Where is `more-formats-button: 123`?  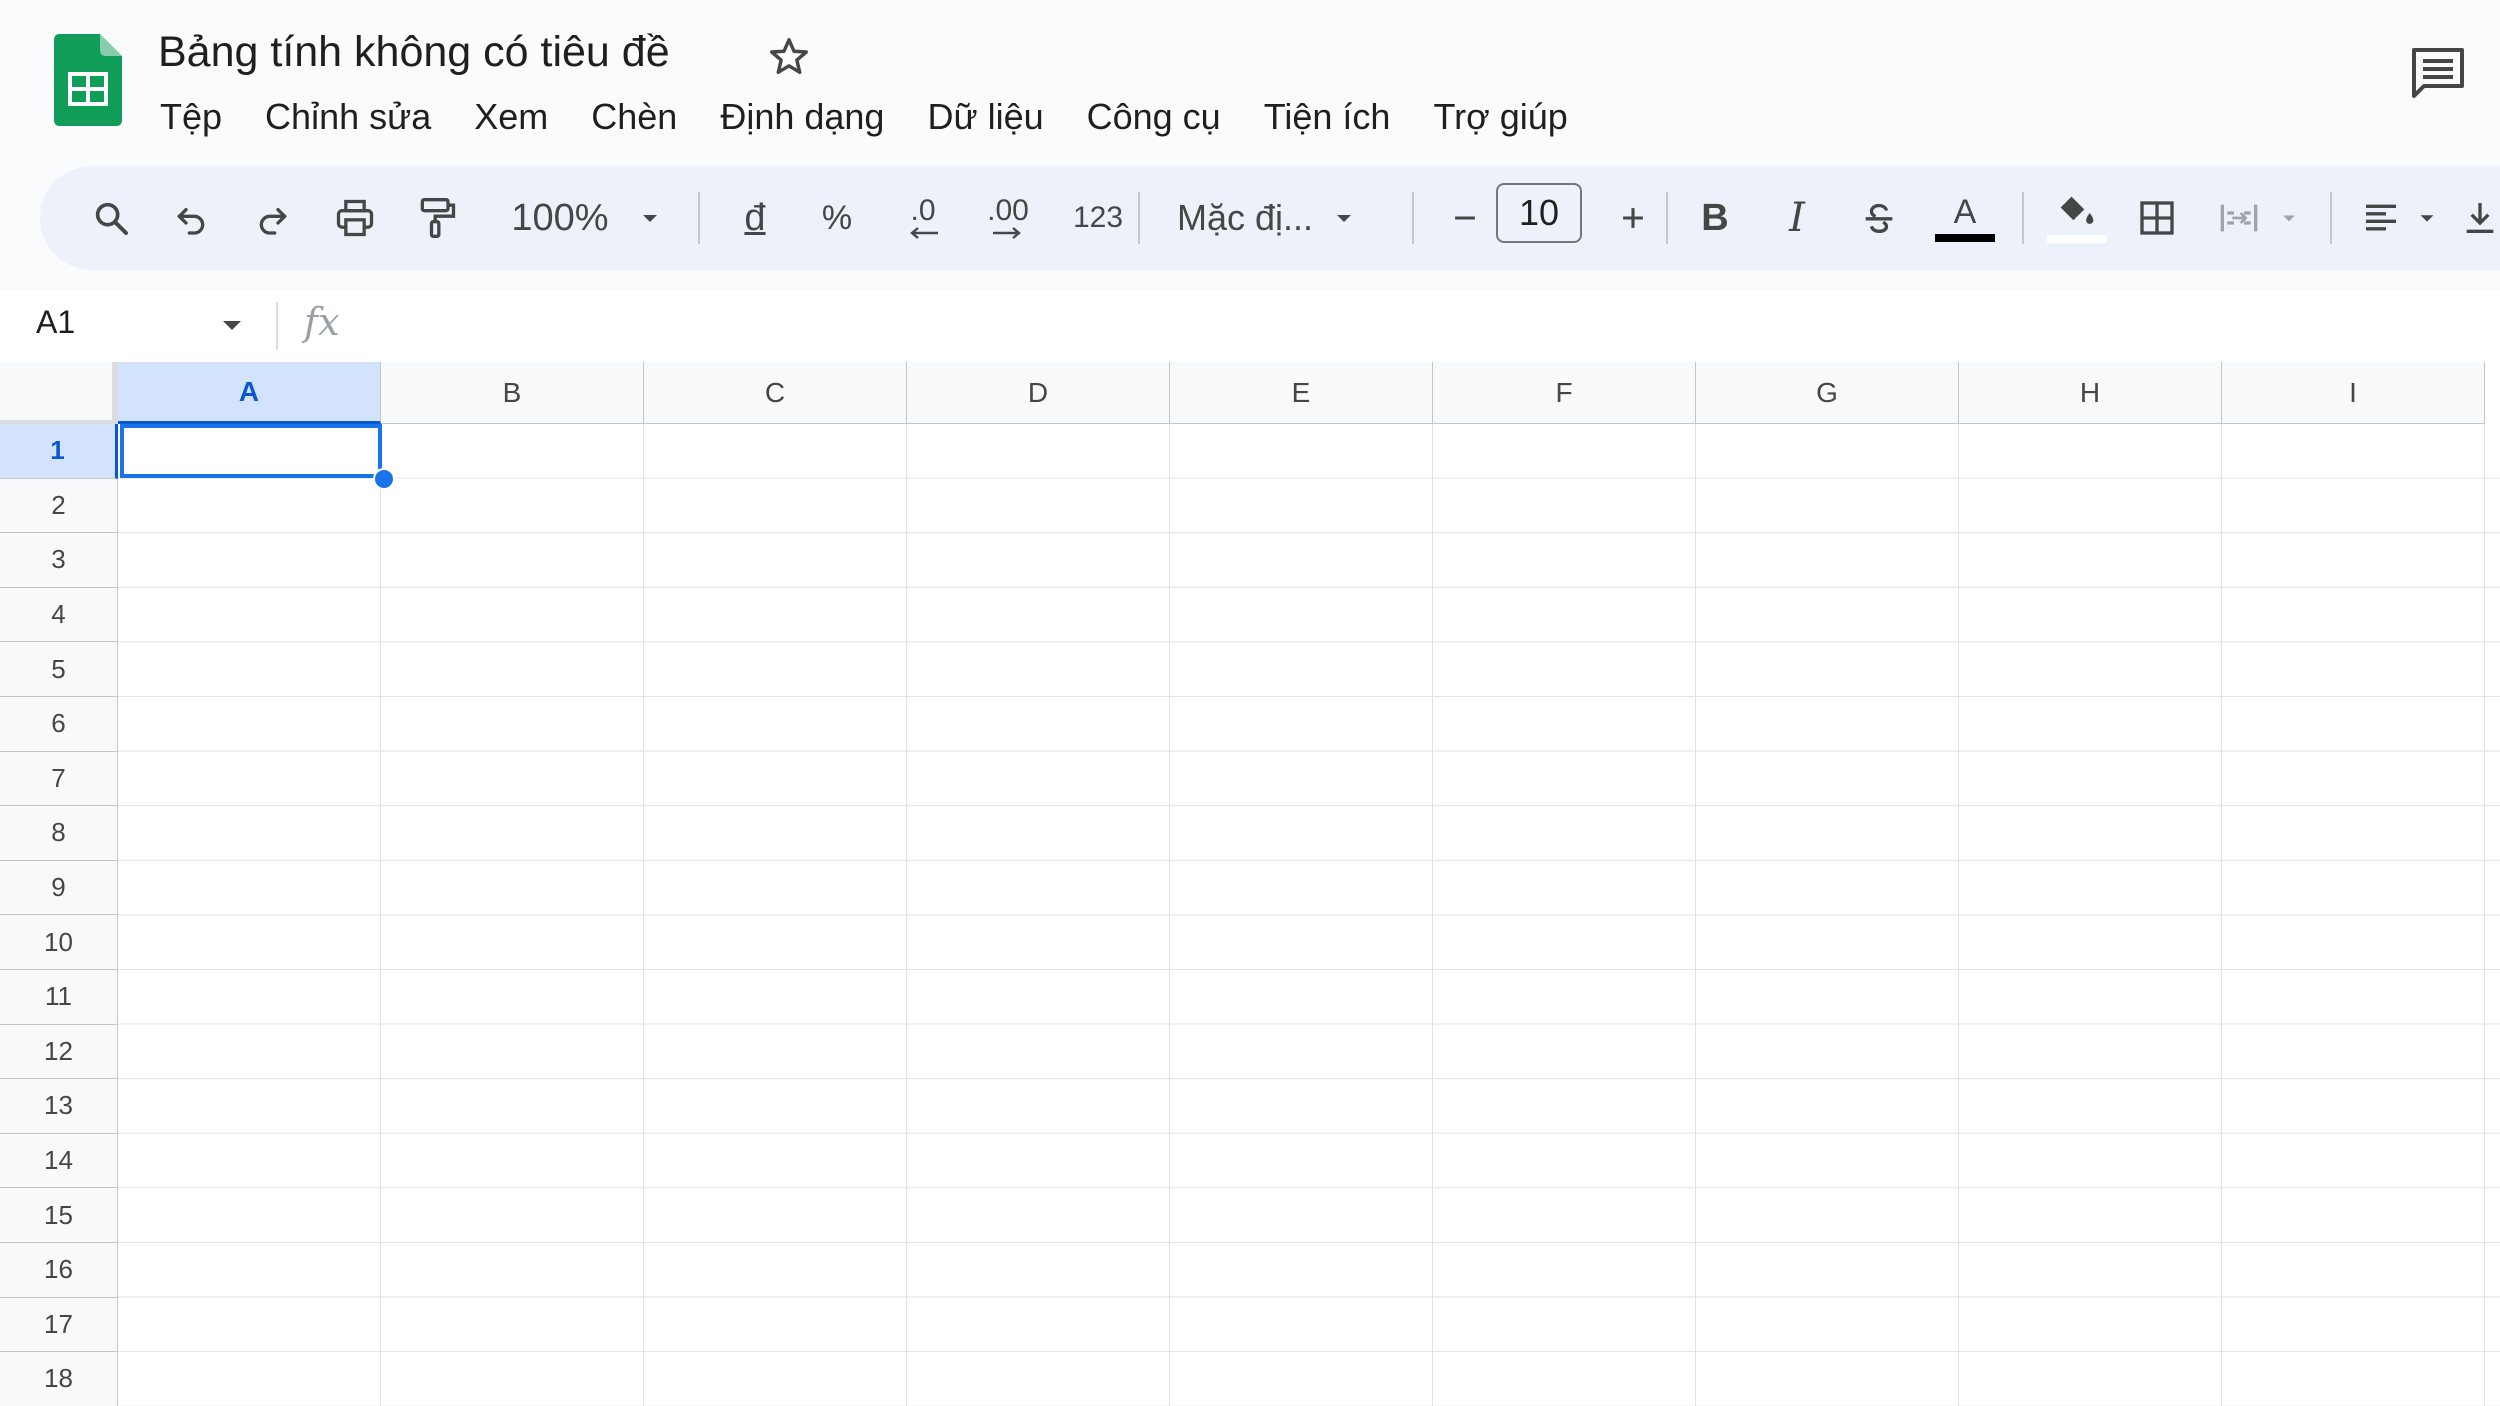 more-formats-button: 123 is located at coordinates (1098, 218).